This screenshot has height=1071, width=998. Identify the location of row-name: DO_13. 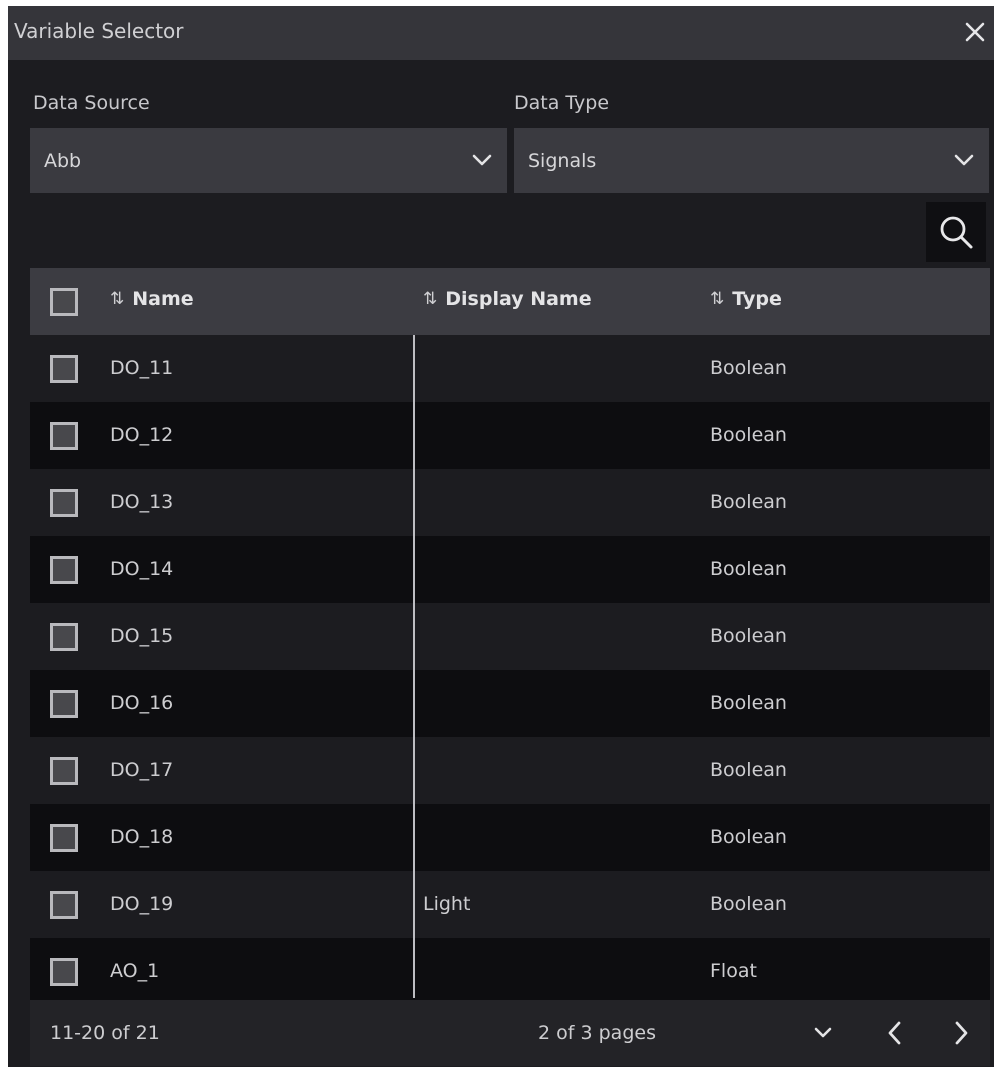
(142, 502).